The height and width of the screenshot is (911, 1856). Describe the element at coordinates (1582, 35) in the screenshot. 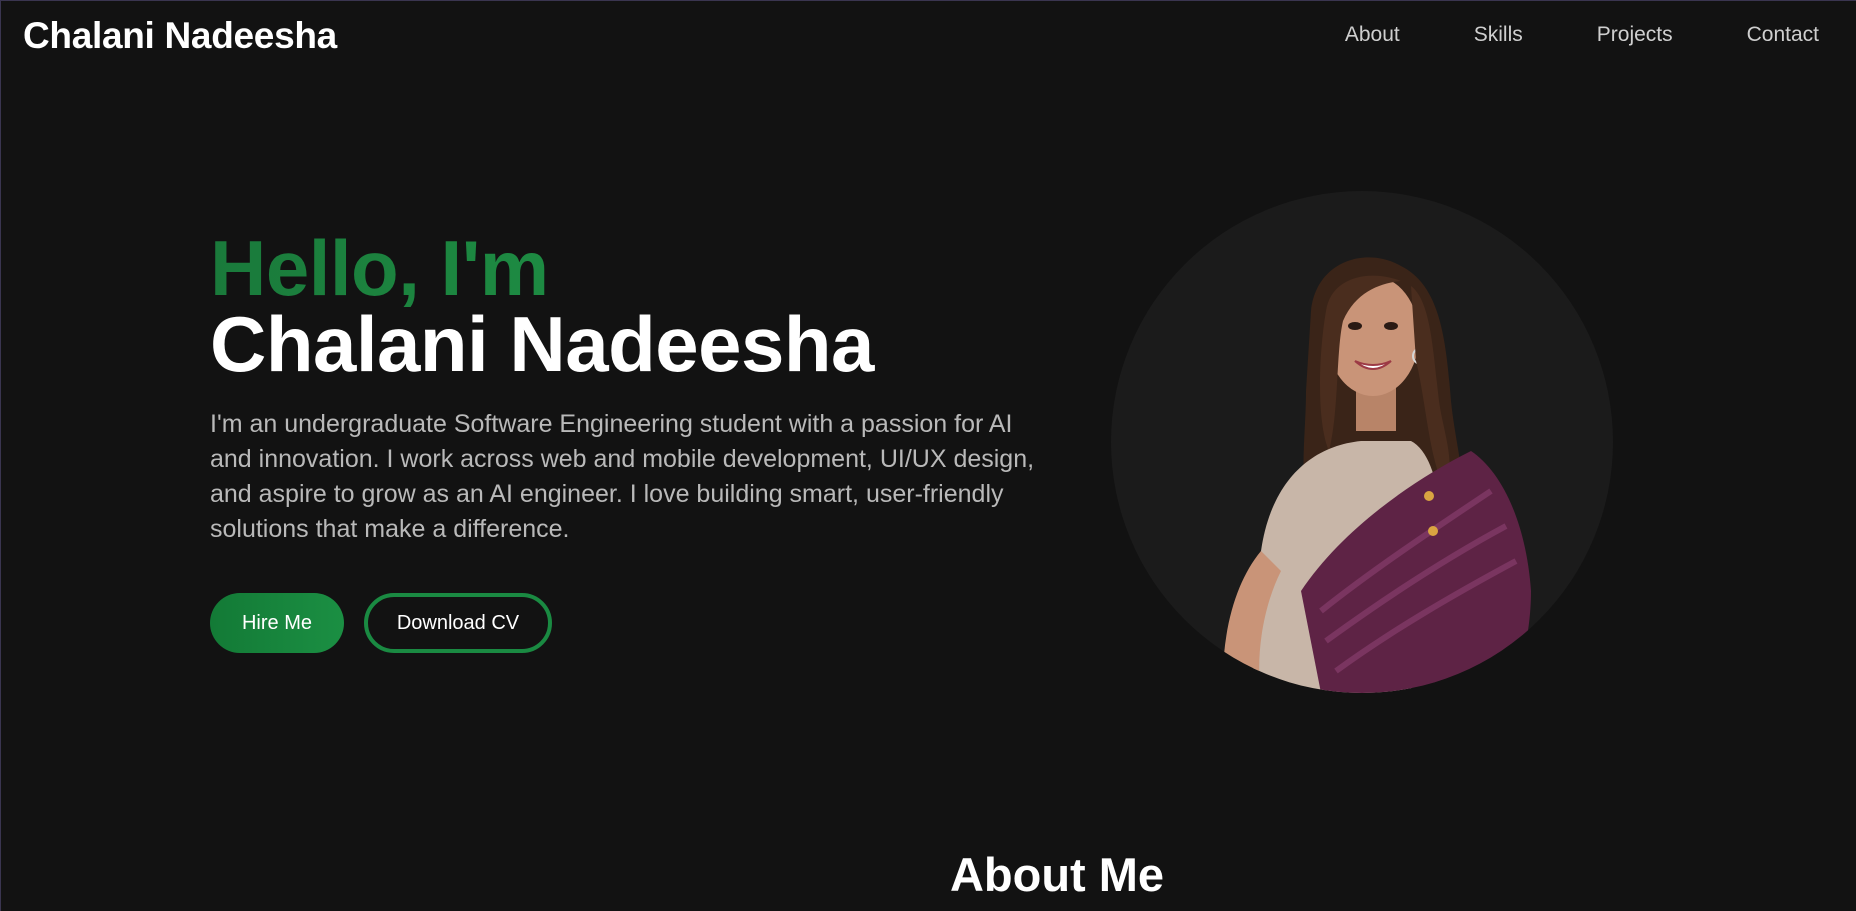

I see `nav-links: About Skills Projects Contact` at that location.